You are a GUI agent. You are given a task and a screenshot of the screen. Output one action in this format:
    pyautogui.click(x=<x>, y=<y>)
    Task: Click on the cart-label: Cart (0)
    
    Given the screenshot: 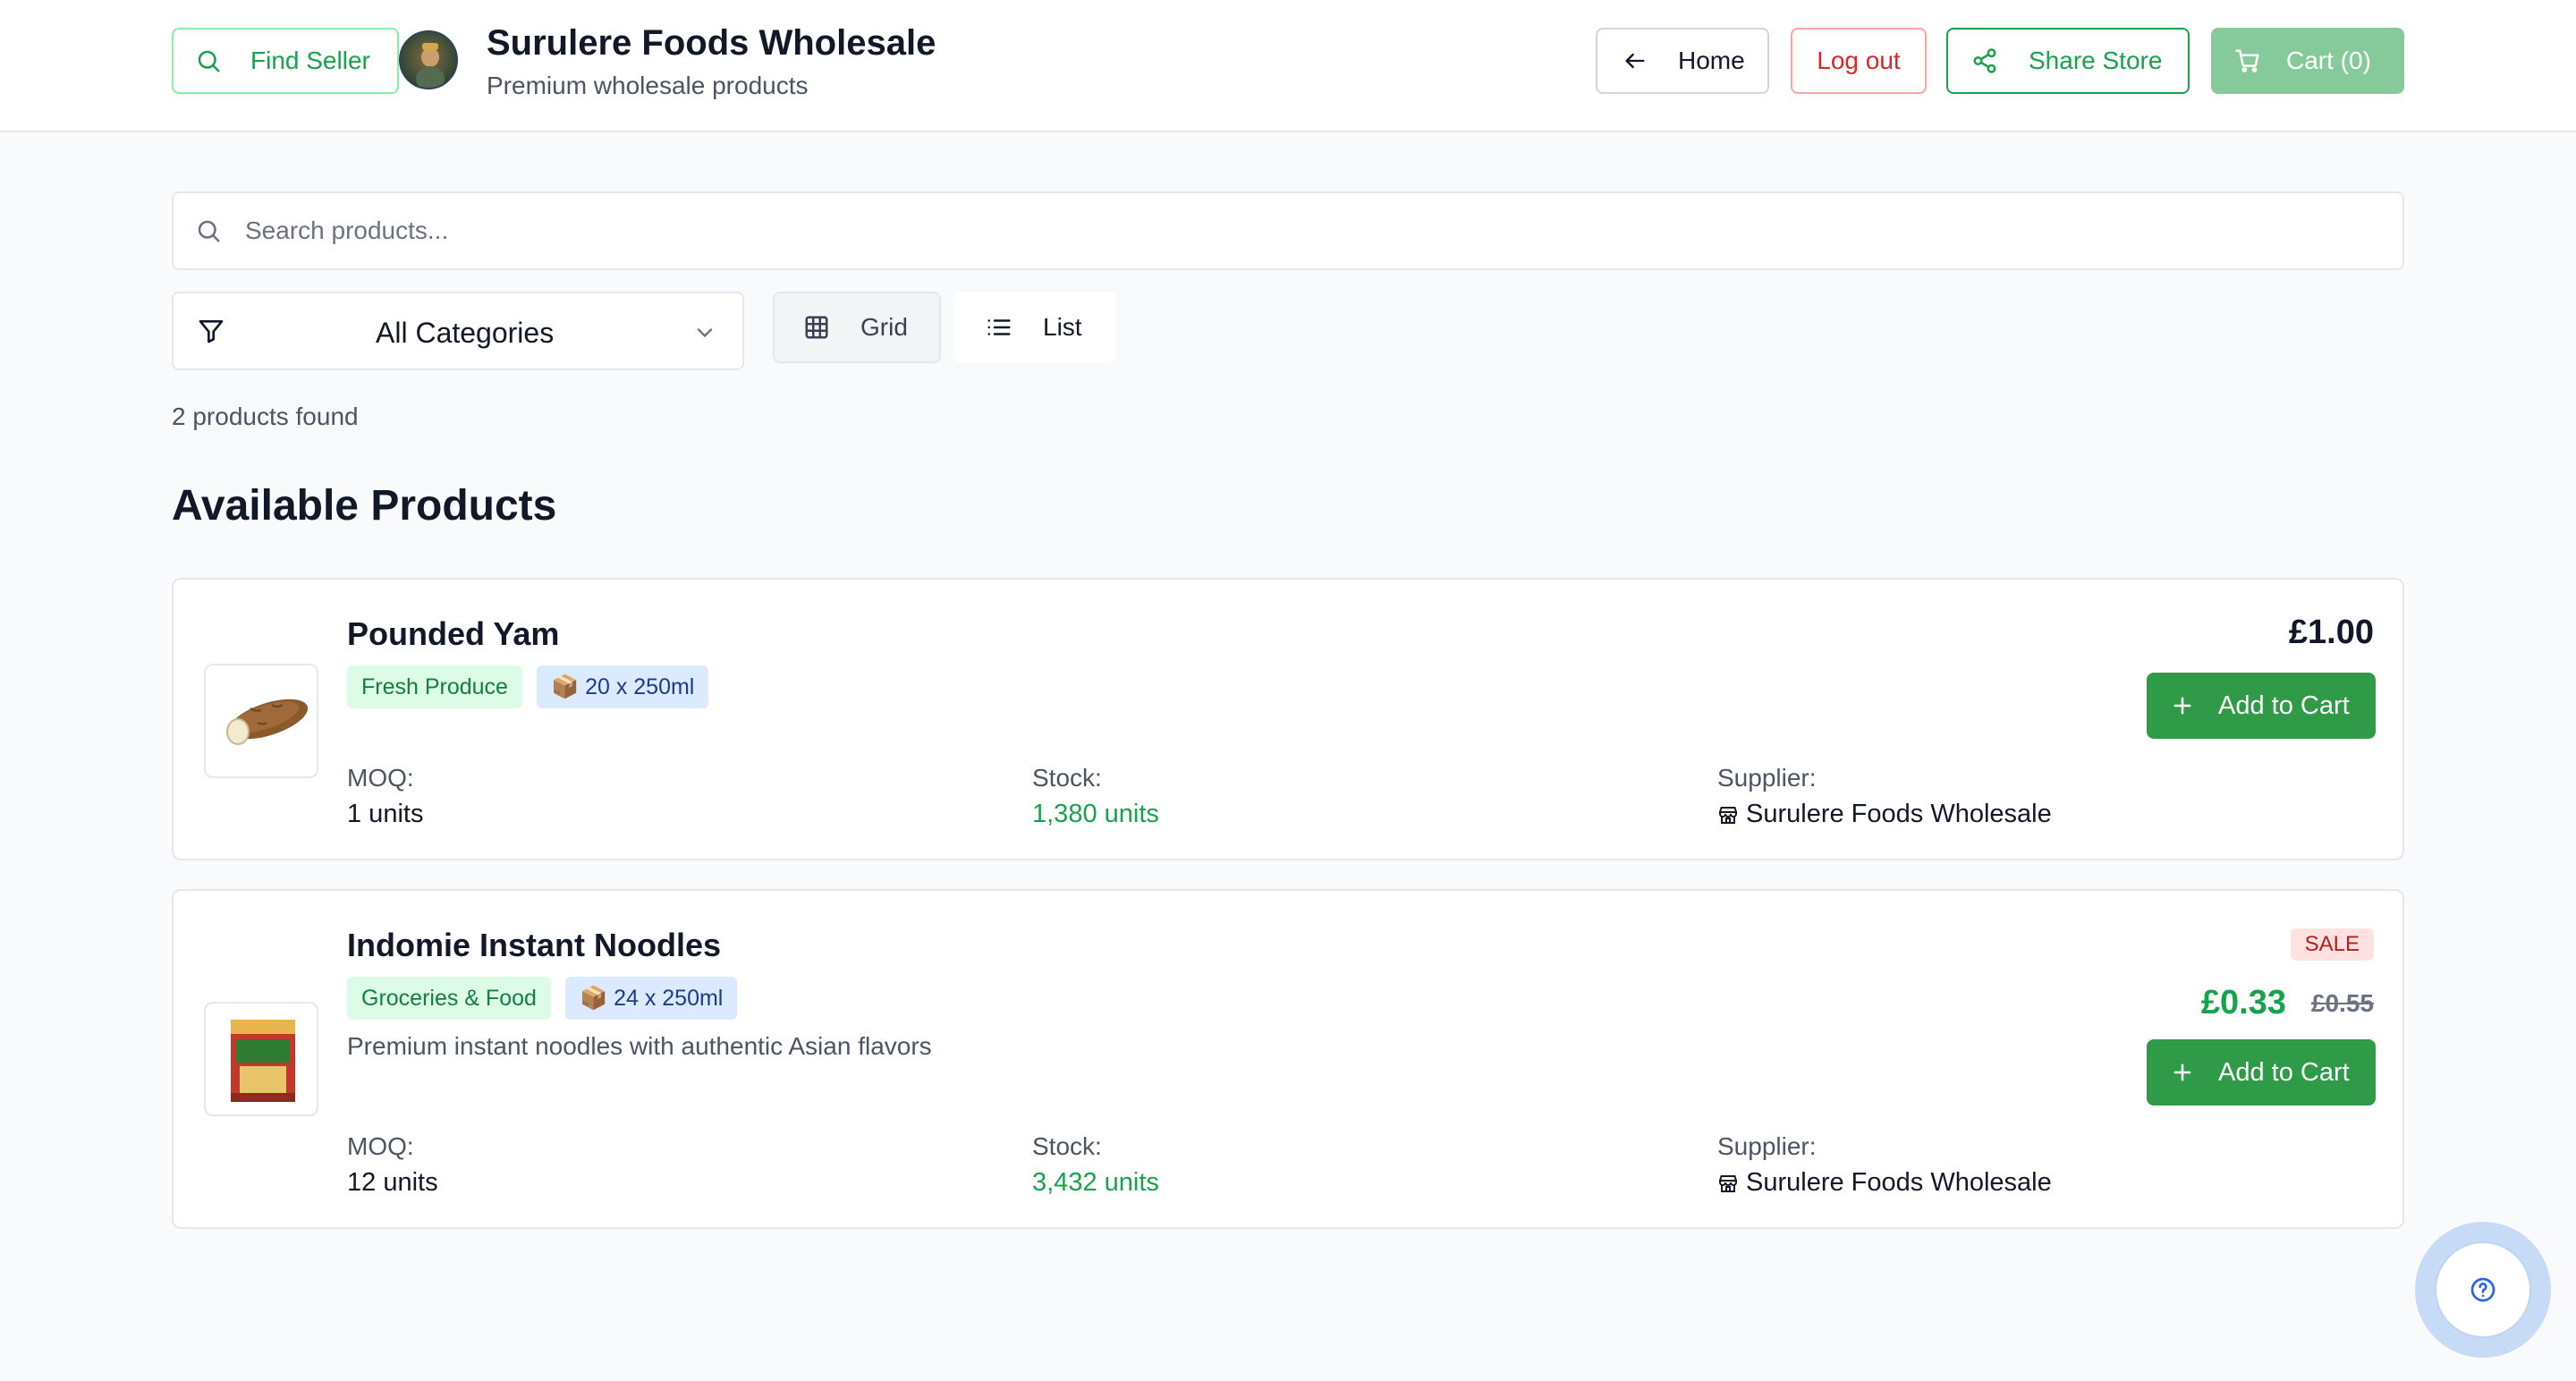 What is the action you would take?
    pyautogui.click(x=2328, y=60)
    